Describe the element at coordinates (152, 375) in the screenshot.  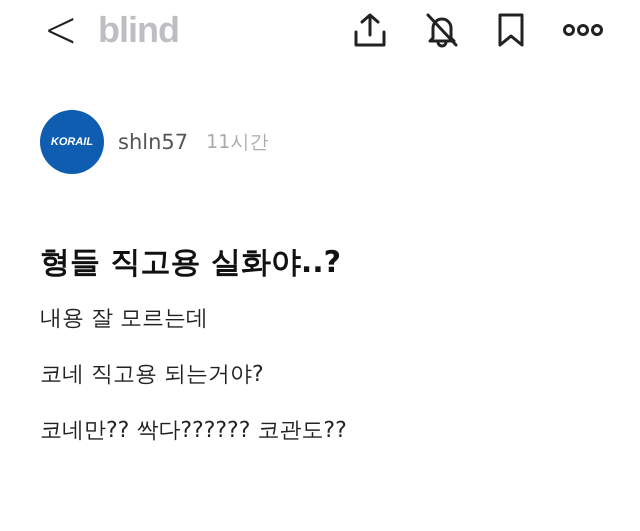
I see `post-body-line: 코네 직고용 되는거야?` at that location.